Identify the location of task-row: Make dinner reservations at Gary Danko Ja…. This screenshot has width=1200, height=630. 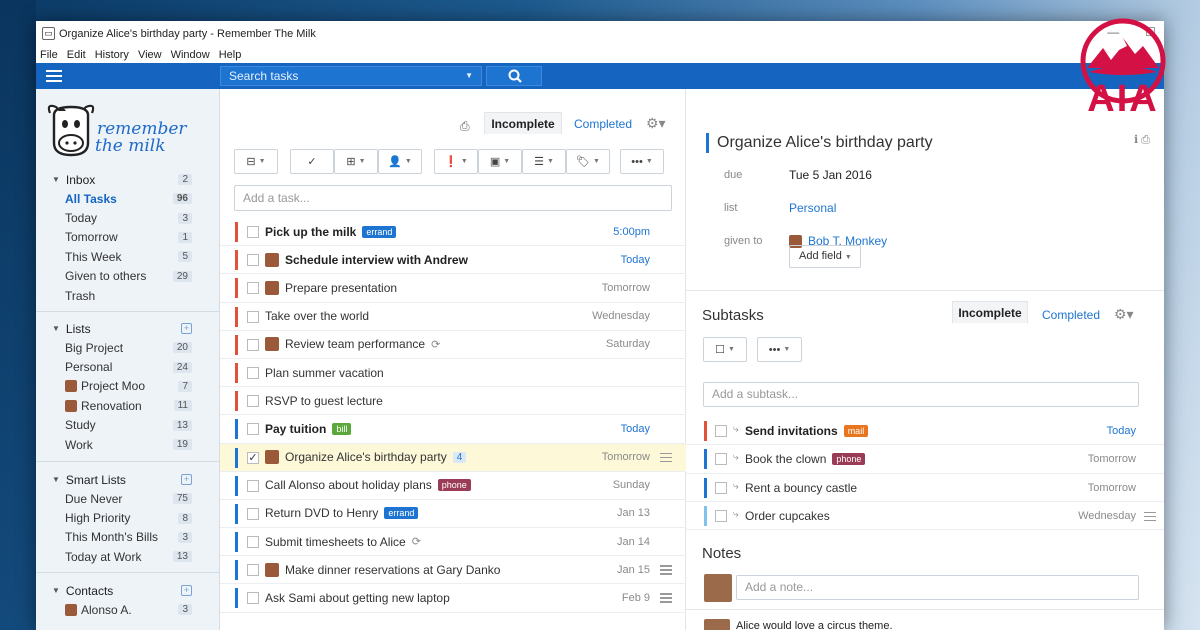
(453, 570).